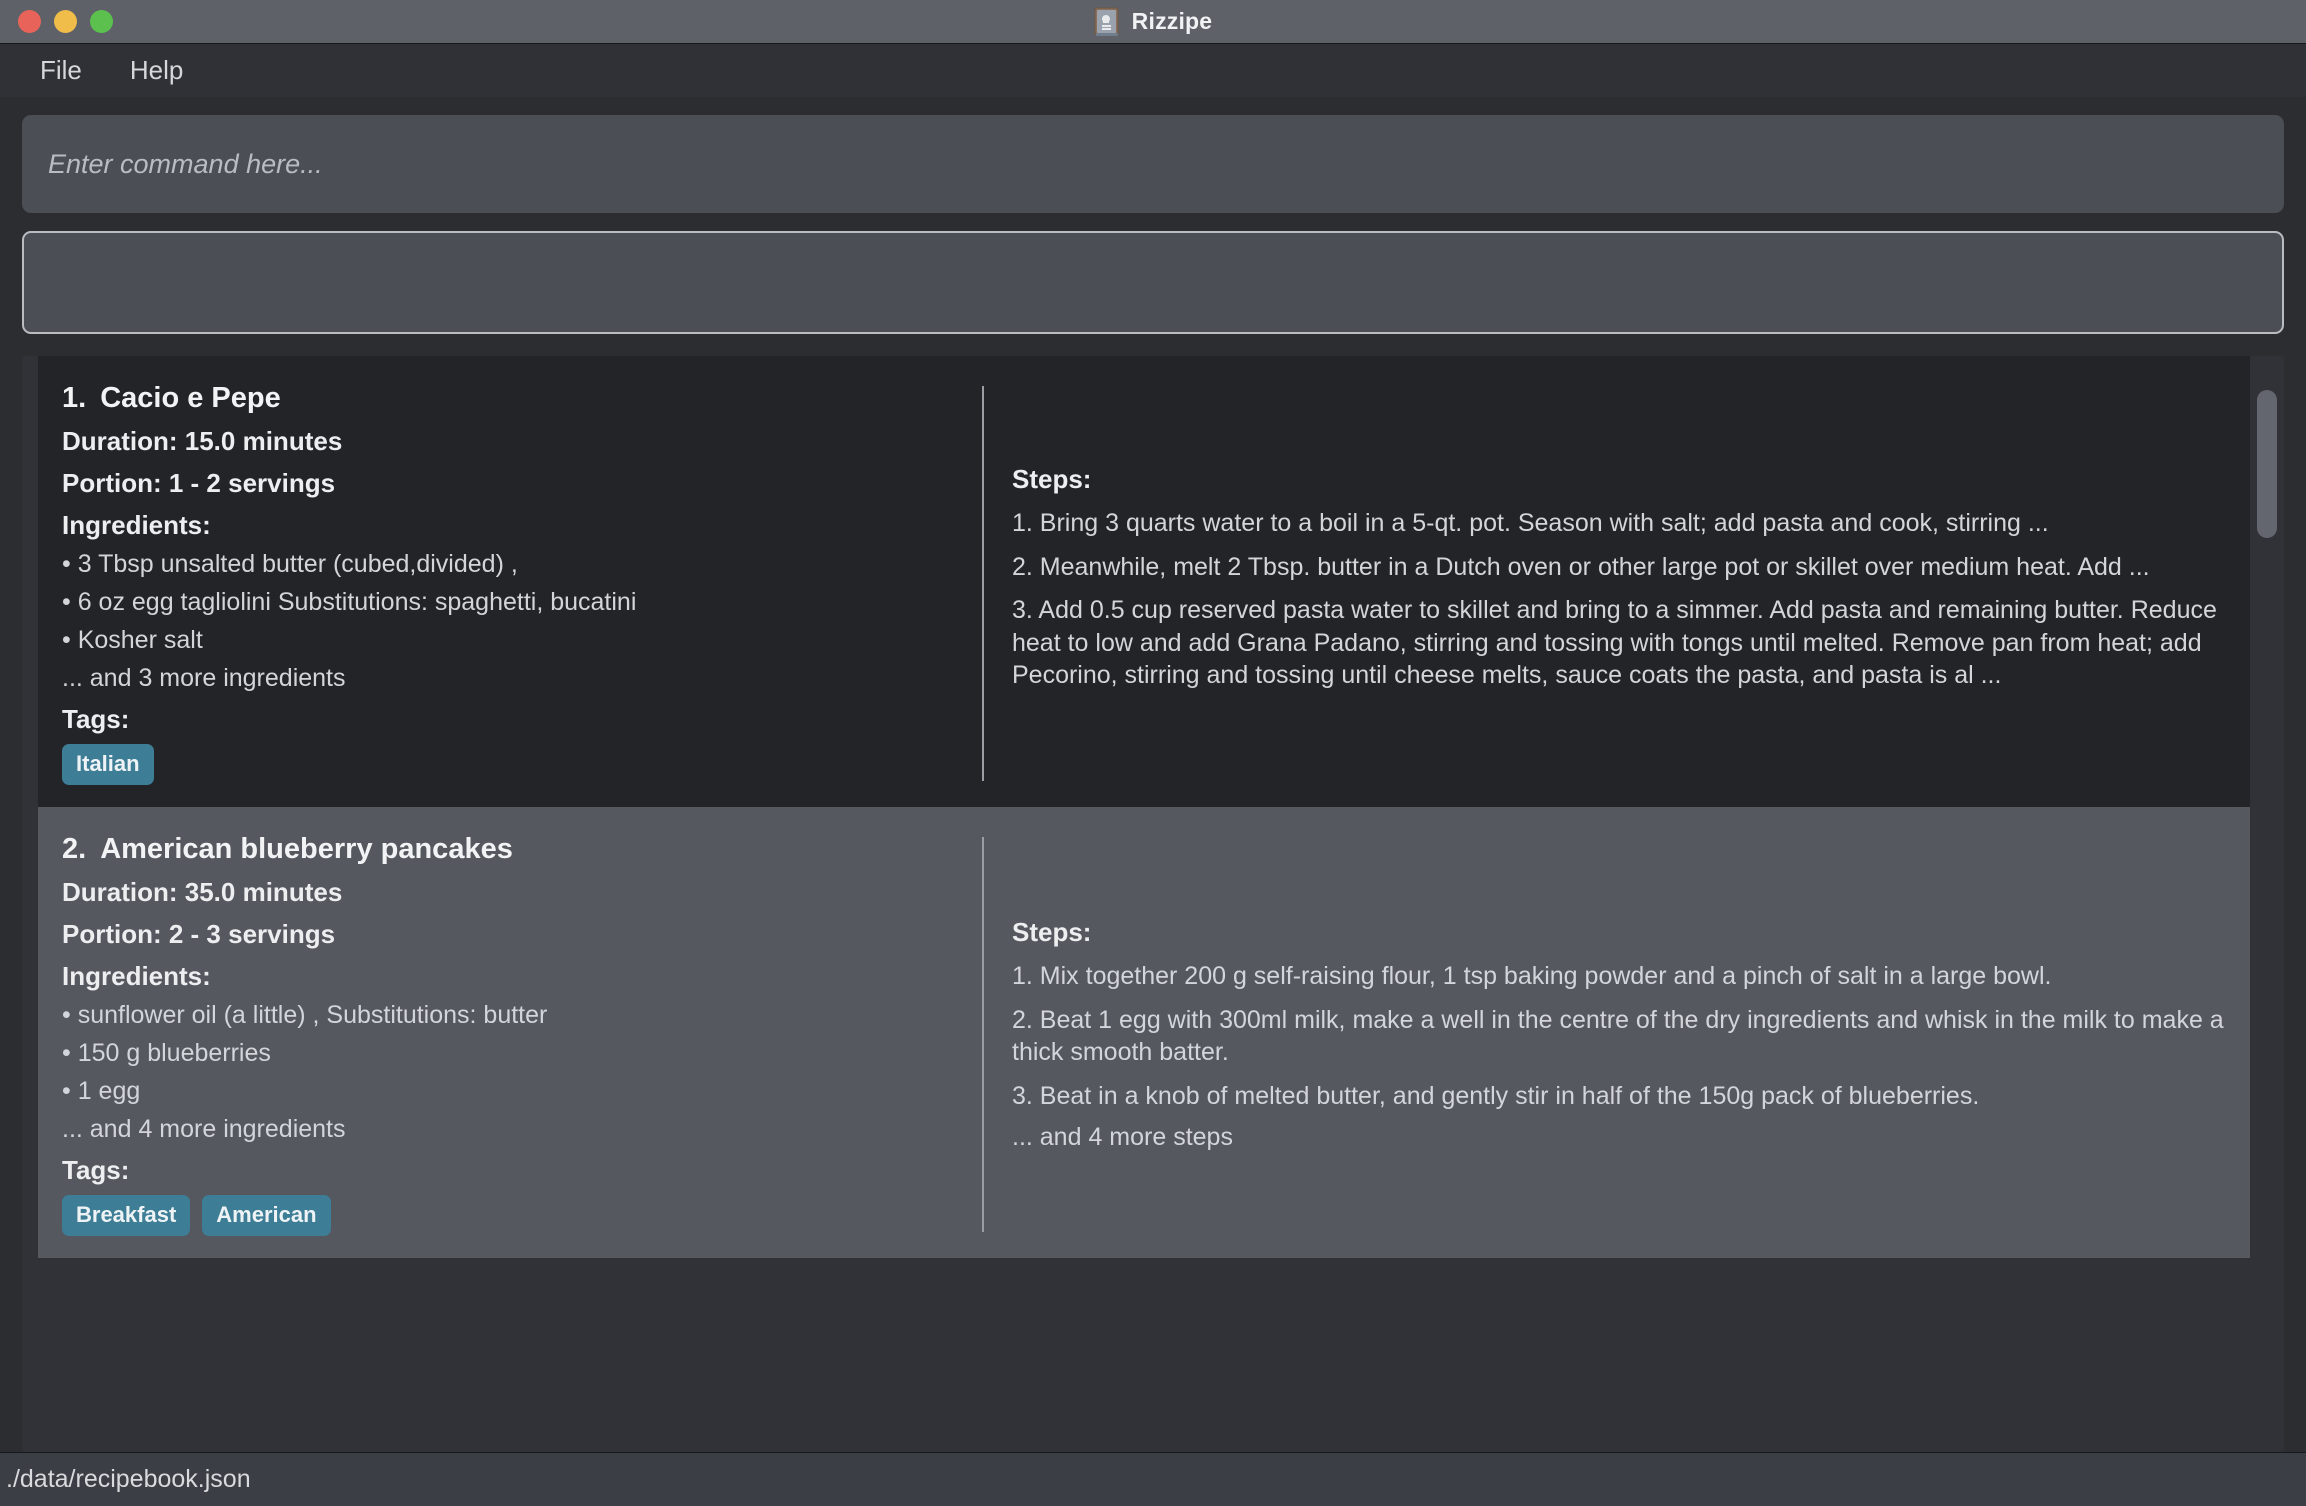  I want to click on app-title: Rizzipe, so click(1172, 21).